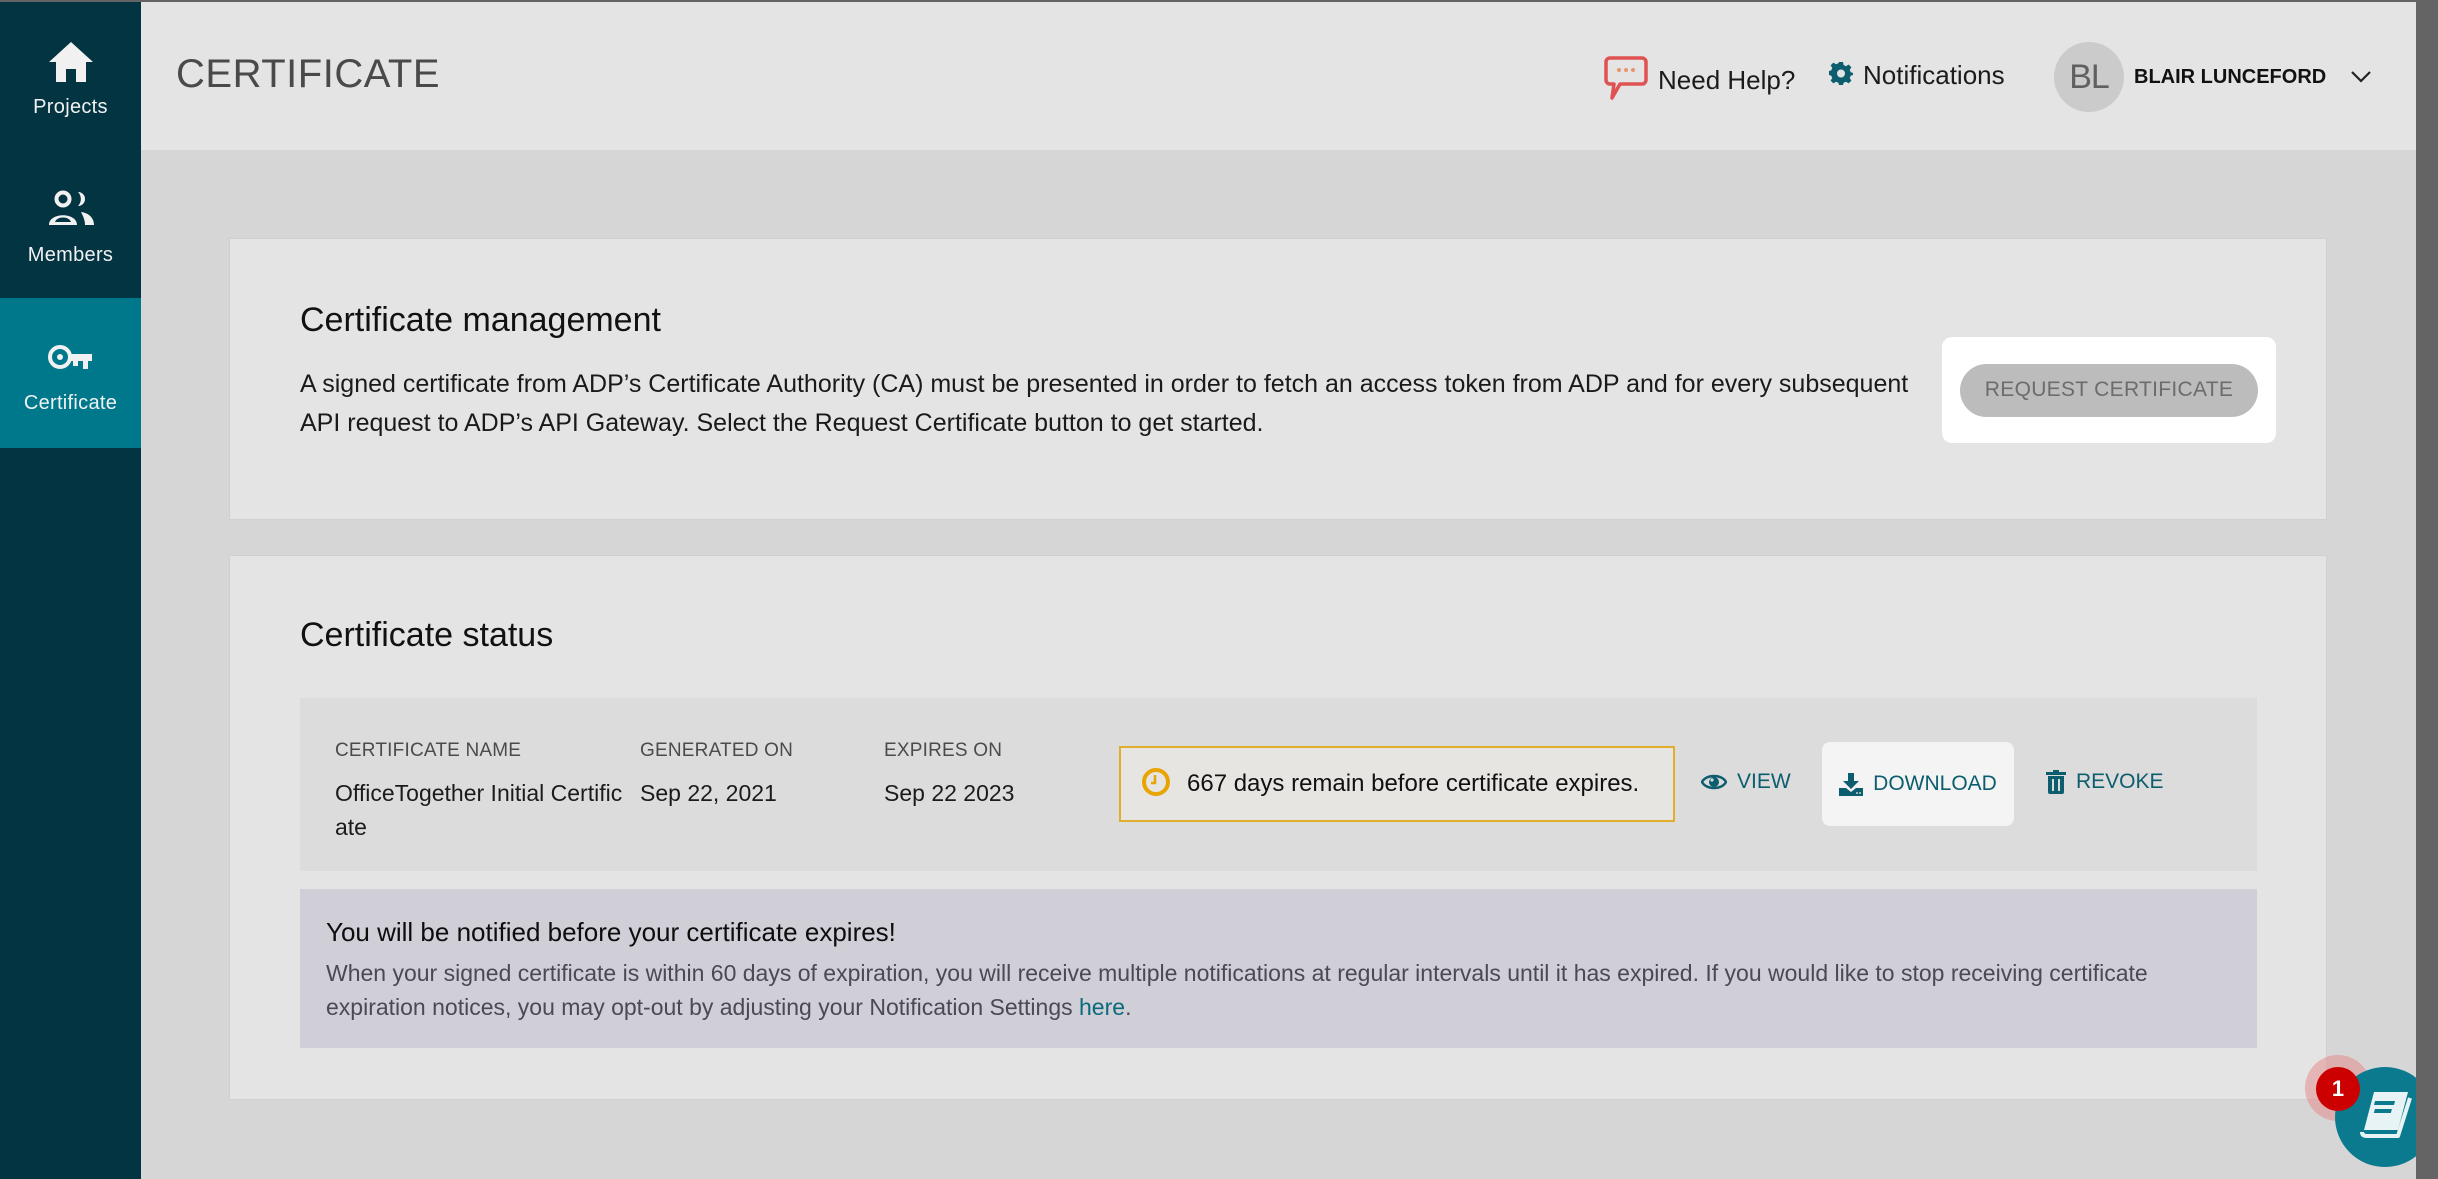  I want to click on sidebar-item-projects: Projects, so click(70, 77).